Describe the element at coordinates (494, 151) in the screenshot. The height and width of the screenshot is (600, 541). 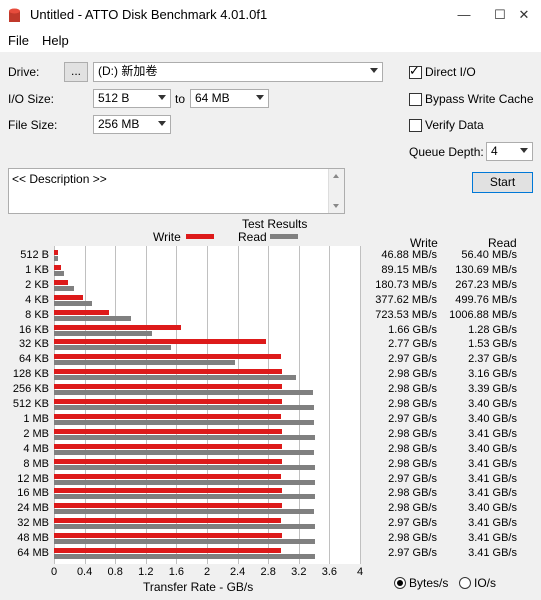
I see `queue-depth-value: 4` at that location.